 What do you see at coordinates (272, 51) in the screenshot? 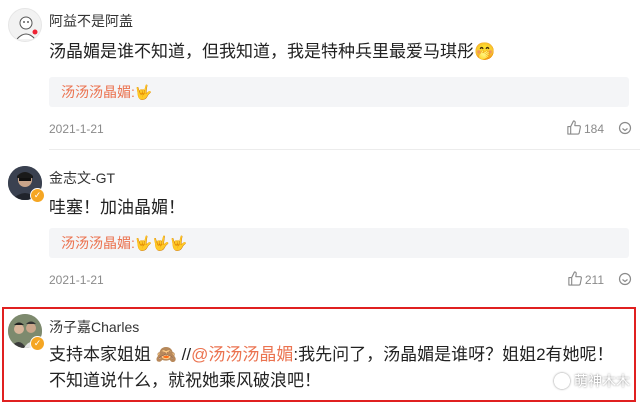
I see `comment-text: 汤晶媚是谁不知道，但我知道，我是特种兵里最爱马琪彤🤭` at bounding box center [272, 51].